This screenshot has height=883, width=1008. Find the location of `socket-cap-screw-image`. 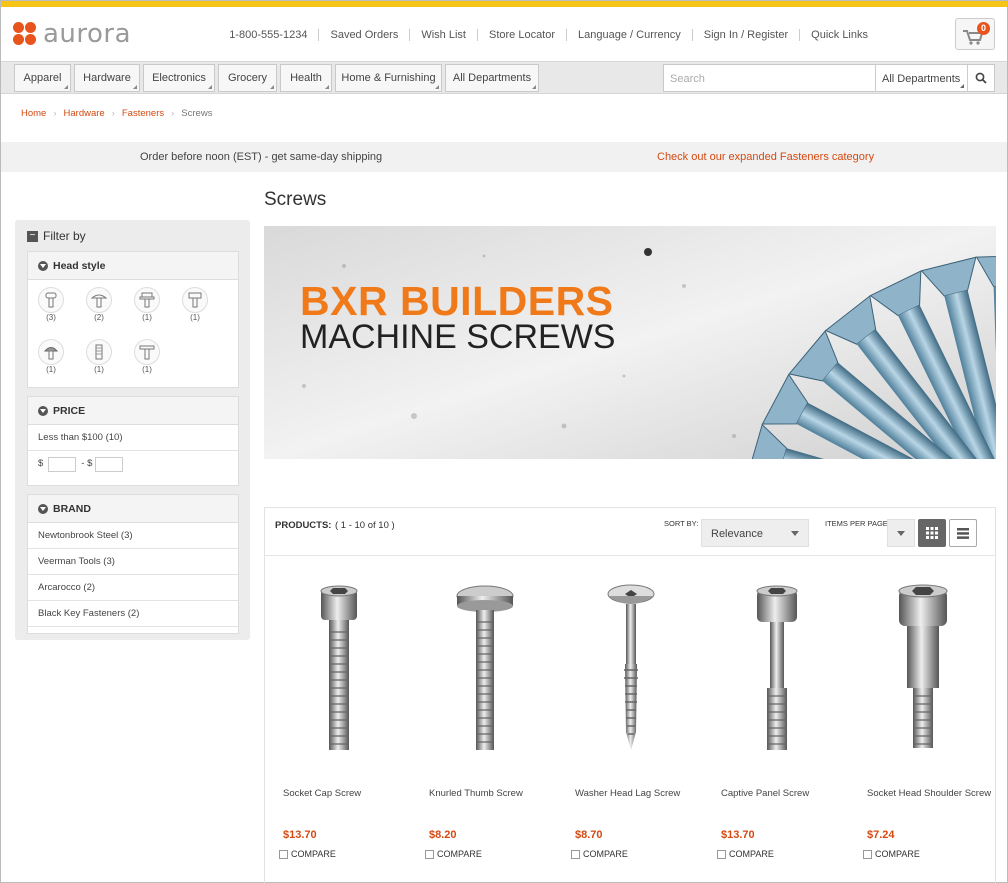

socket-cap-screw-image is located at coordinates (339, 667).